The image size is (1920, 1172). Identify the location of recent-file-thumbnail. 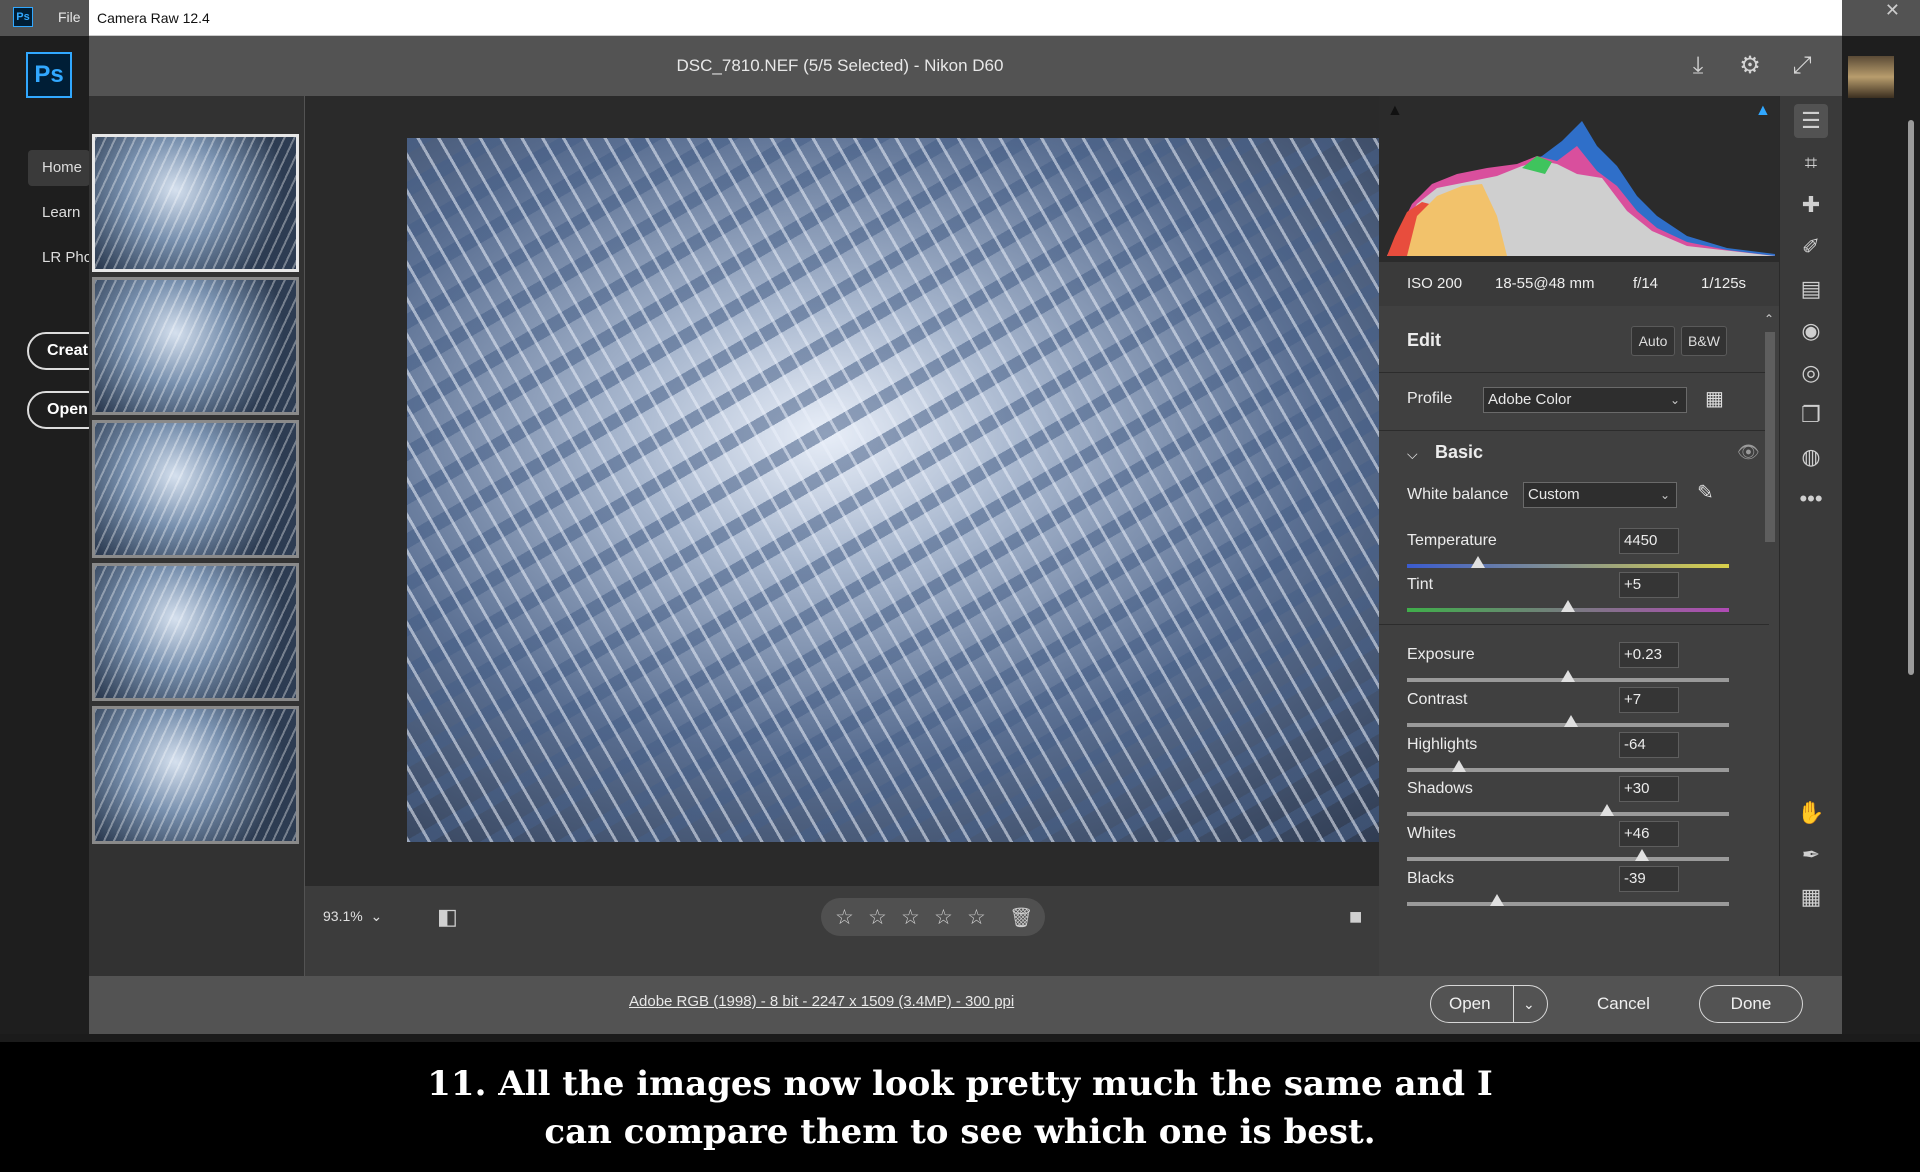
(1871, 77).